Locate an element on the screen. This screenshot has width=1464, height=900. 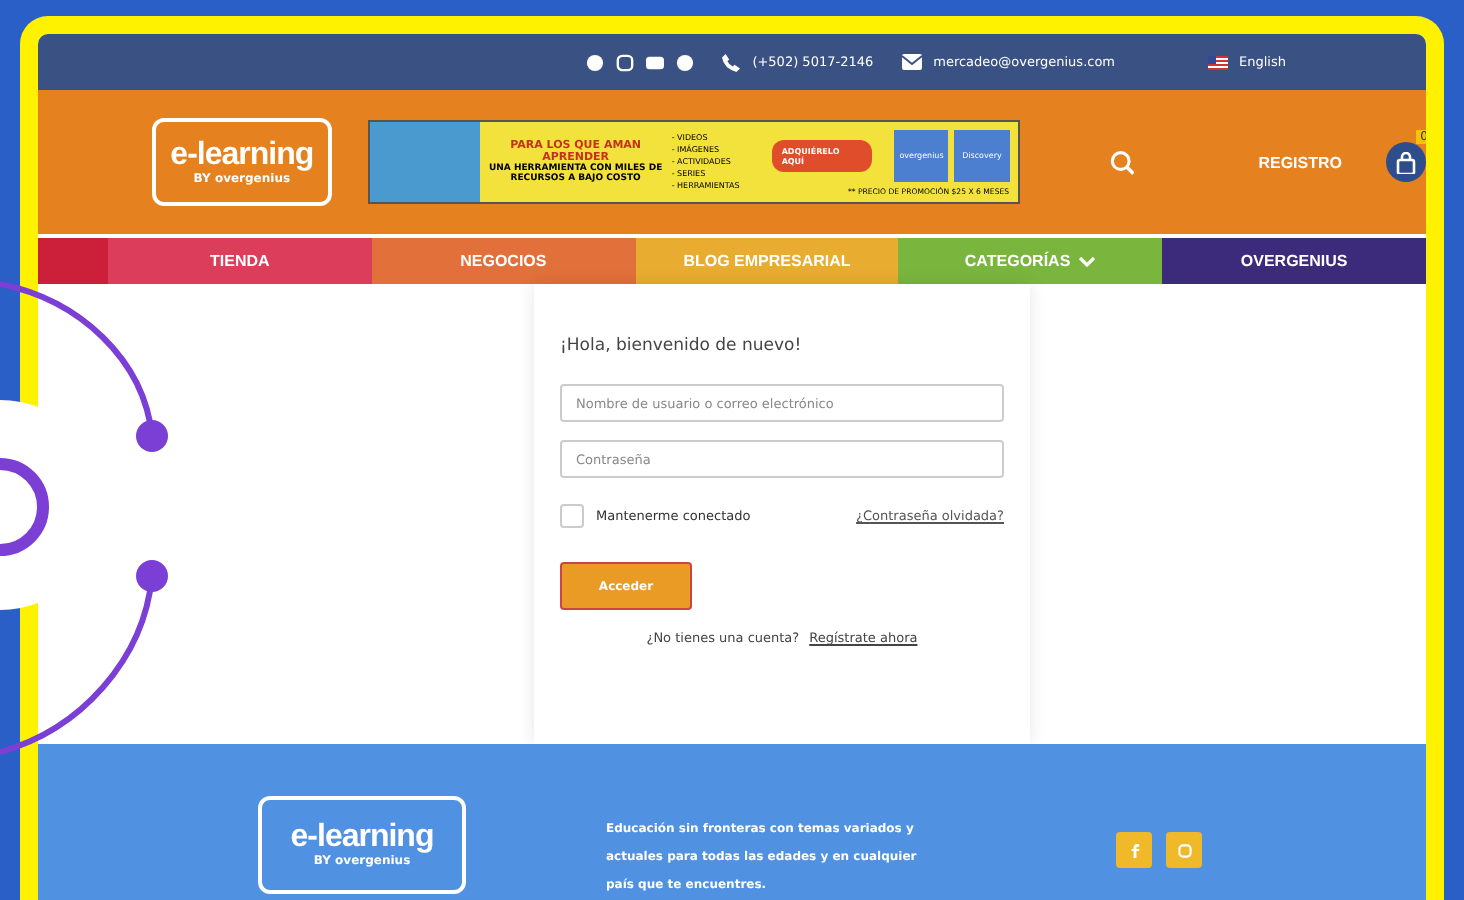
nav-tab: OVERGENIUS is located at coordinates (1294, 261).